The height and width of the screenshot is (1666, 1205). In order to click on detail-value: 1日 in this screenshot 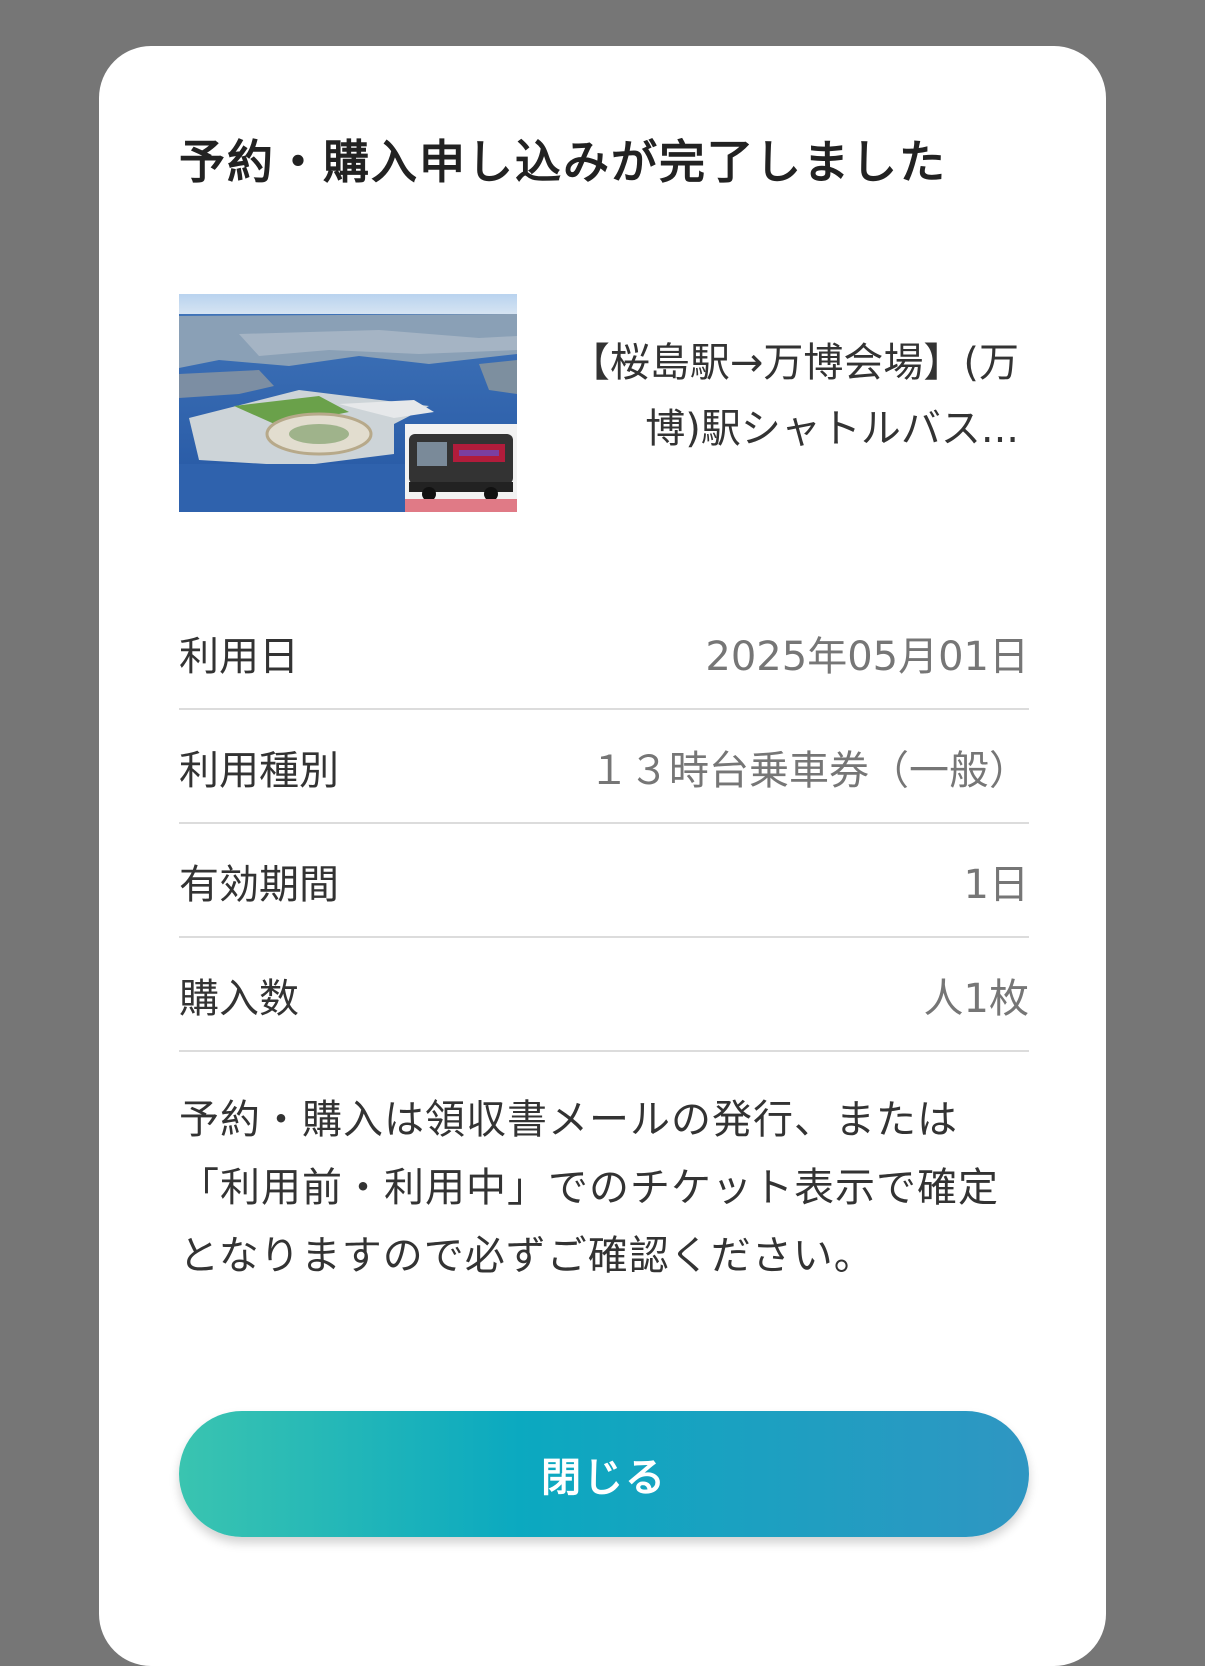, I will do `click(996, 885)`.